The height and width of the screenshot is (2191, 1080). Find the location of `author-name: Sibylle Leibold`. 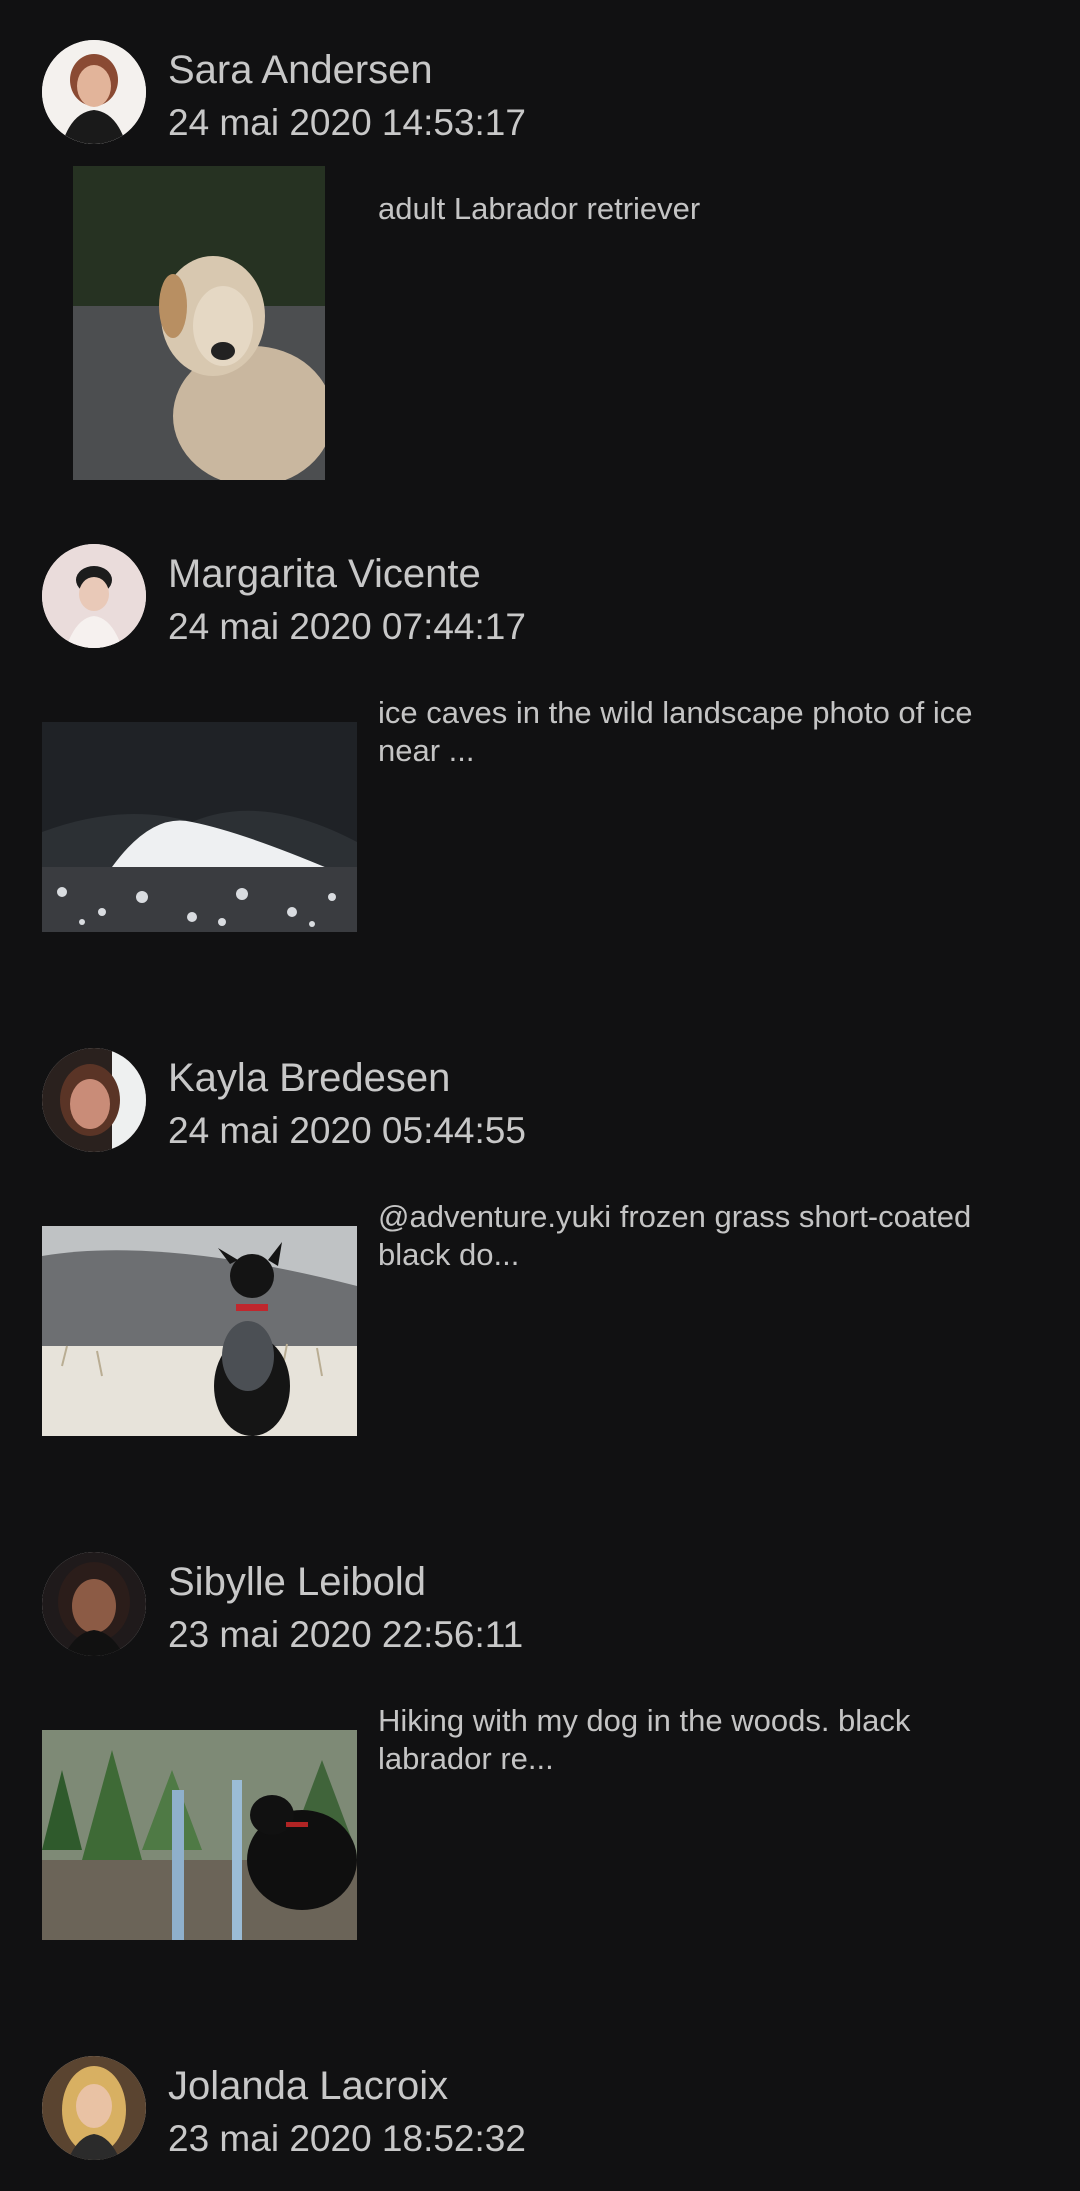

author-name: Sibylle Leibold is located at coordinates (297, 1582).